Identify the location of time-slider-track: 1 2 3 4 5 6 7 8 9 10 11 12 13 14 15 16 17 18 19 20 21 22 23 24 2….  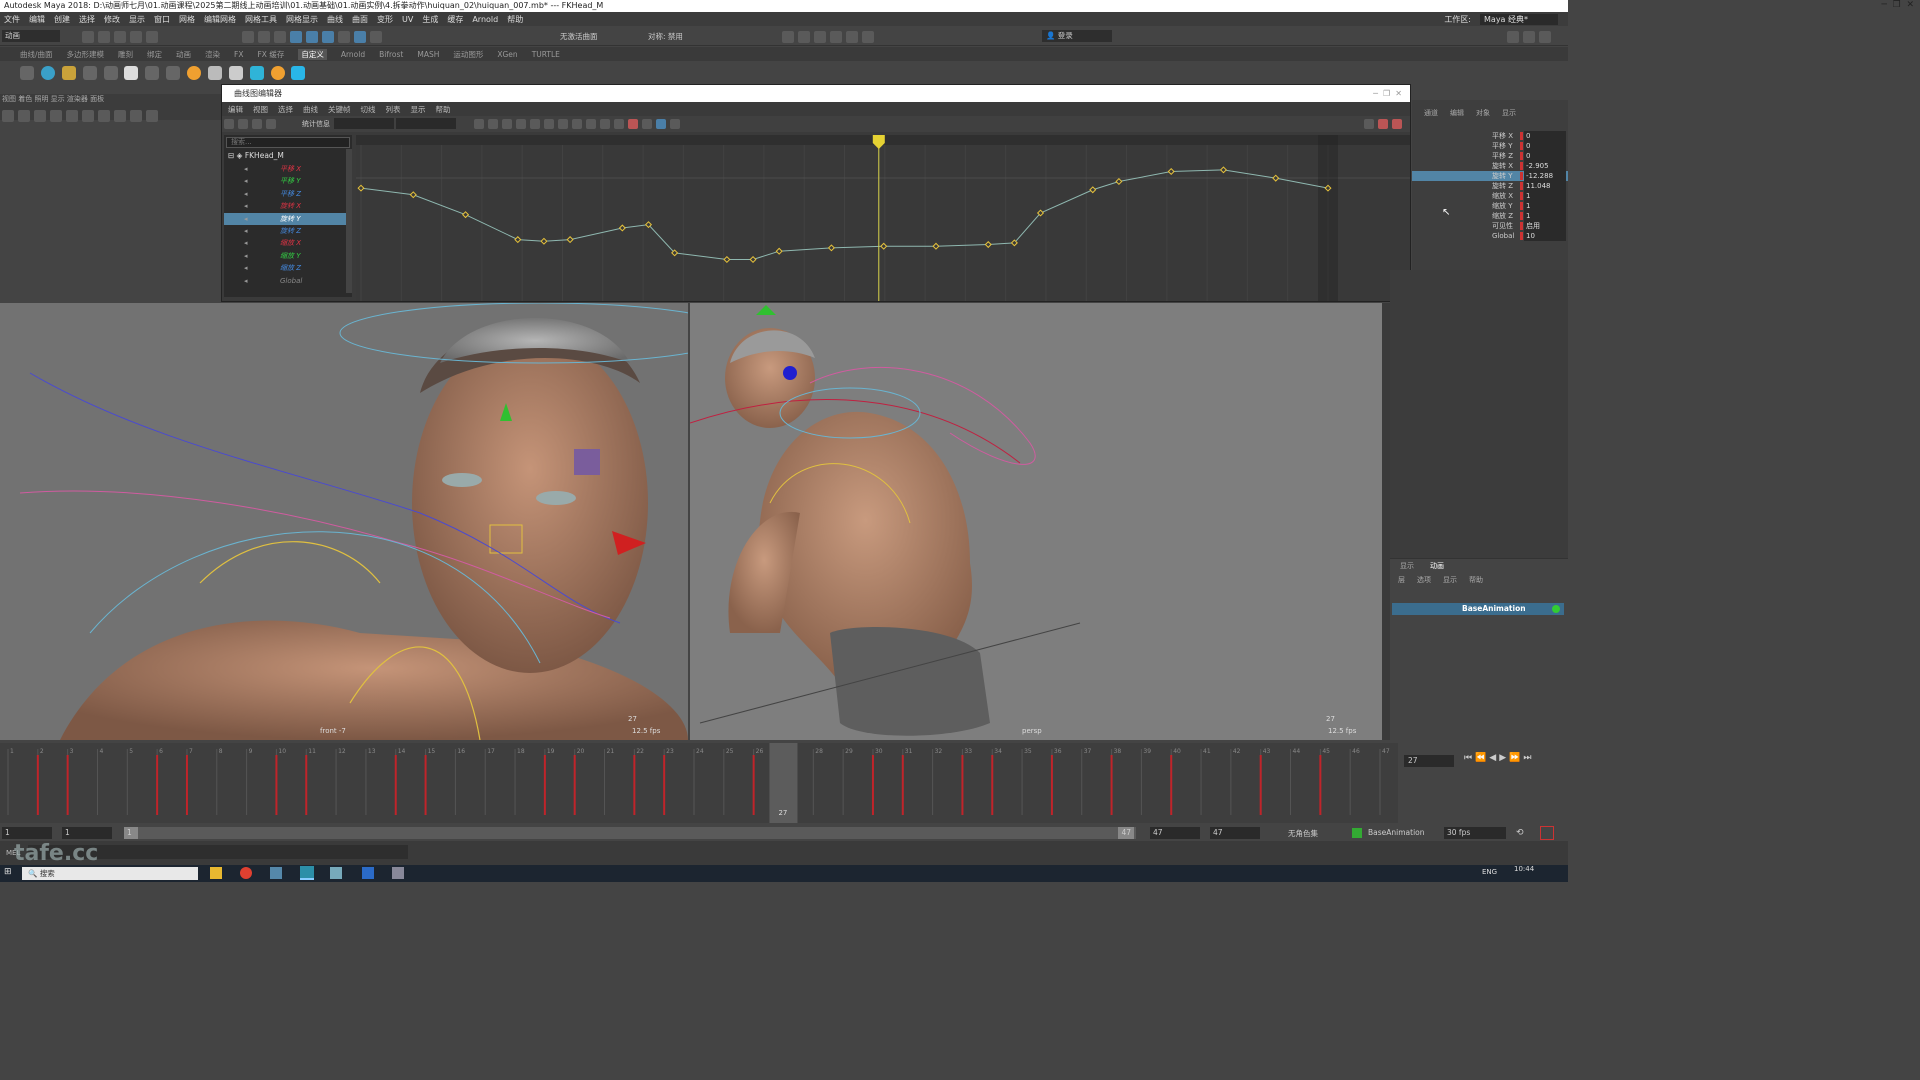
(699, 783).